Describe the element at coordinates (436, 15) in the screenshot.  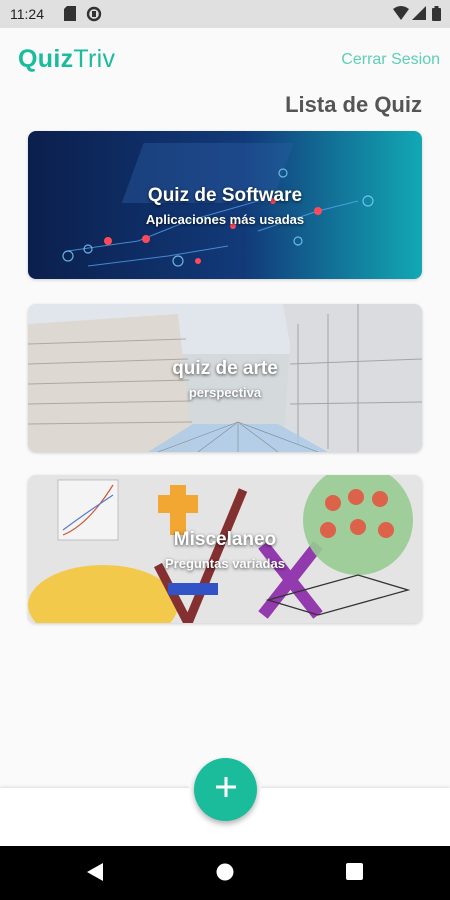
I see `battery-icon` at that location.